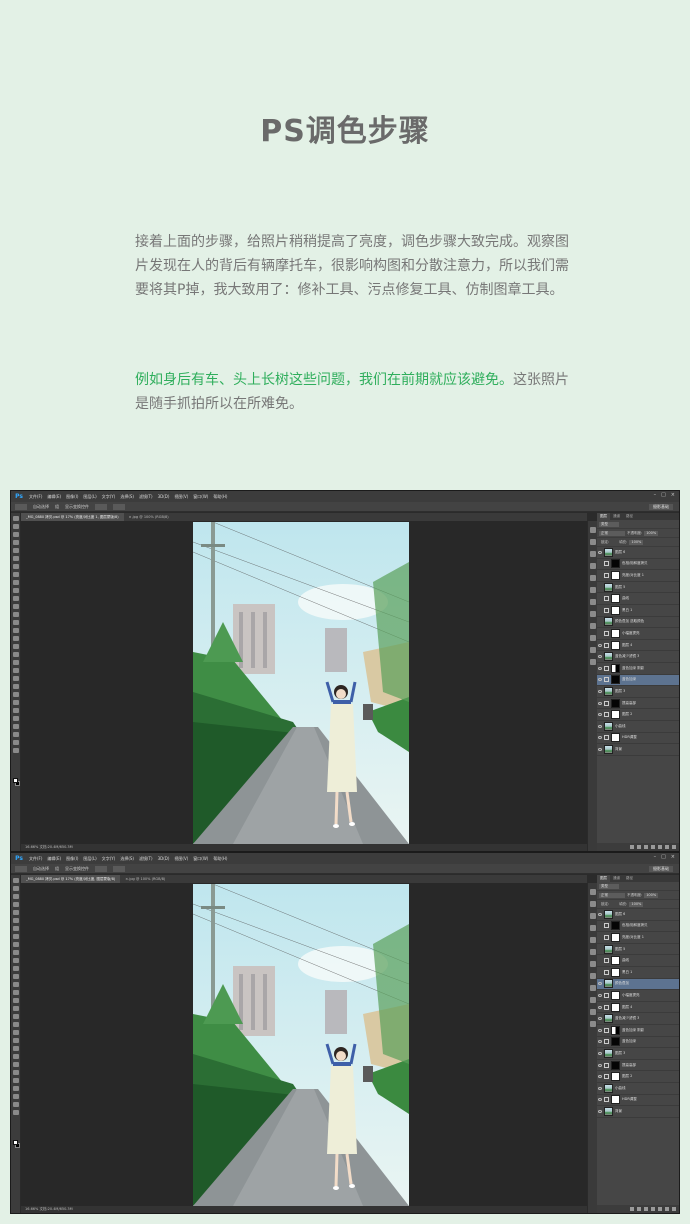  I want to click on menu-item: 文件(F), so click(35, 497).